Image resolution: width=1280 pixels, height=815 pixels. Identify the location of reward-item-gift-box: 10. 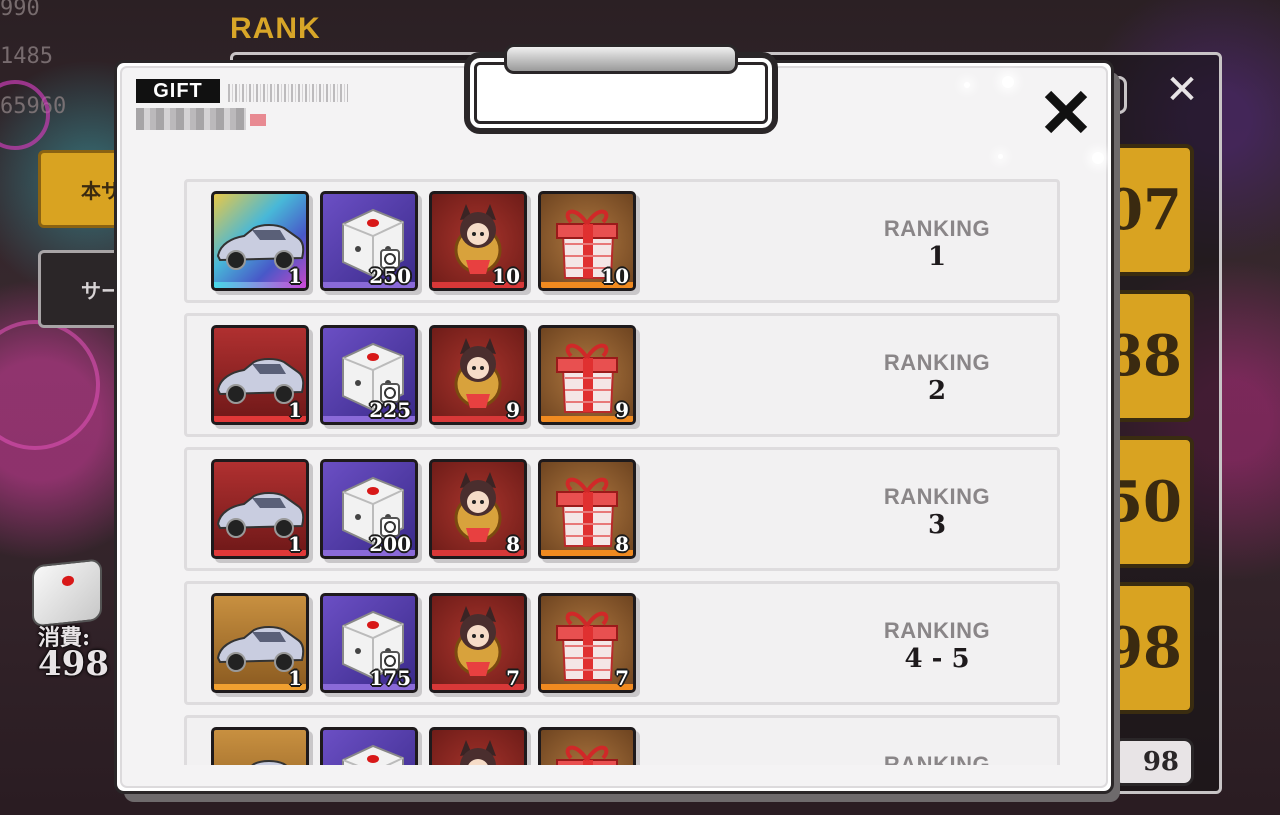
(587, 241).